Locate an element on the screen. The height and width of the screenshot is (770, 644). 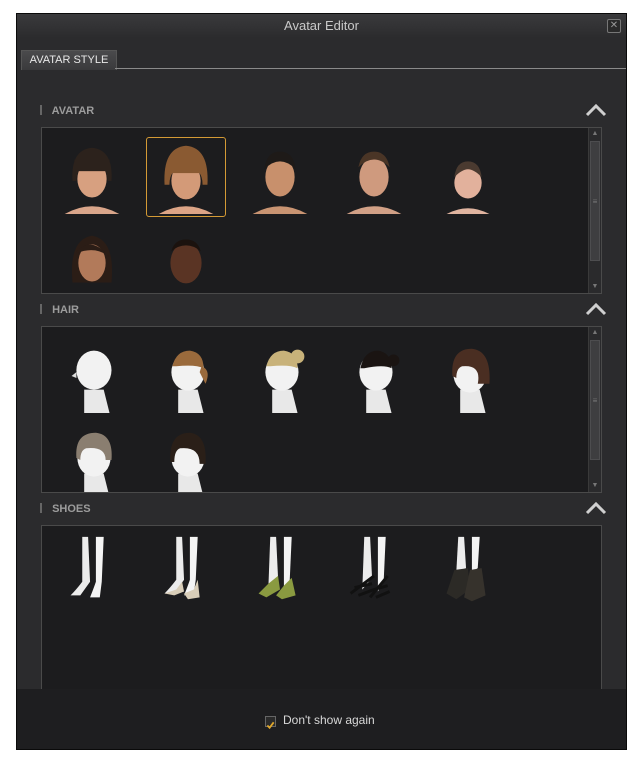
title-bar: Avatar Editor ✕ is located at coordinates (321, 26).